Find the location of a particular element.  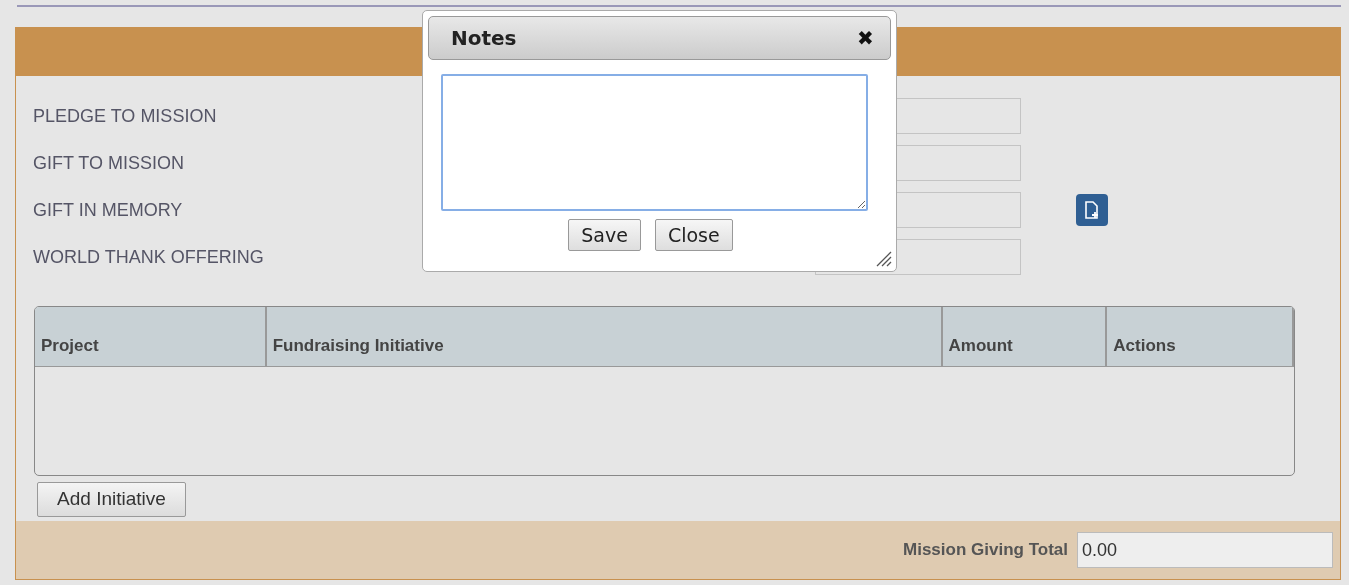

save-button: Save is located at coordinates (604, 235).